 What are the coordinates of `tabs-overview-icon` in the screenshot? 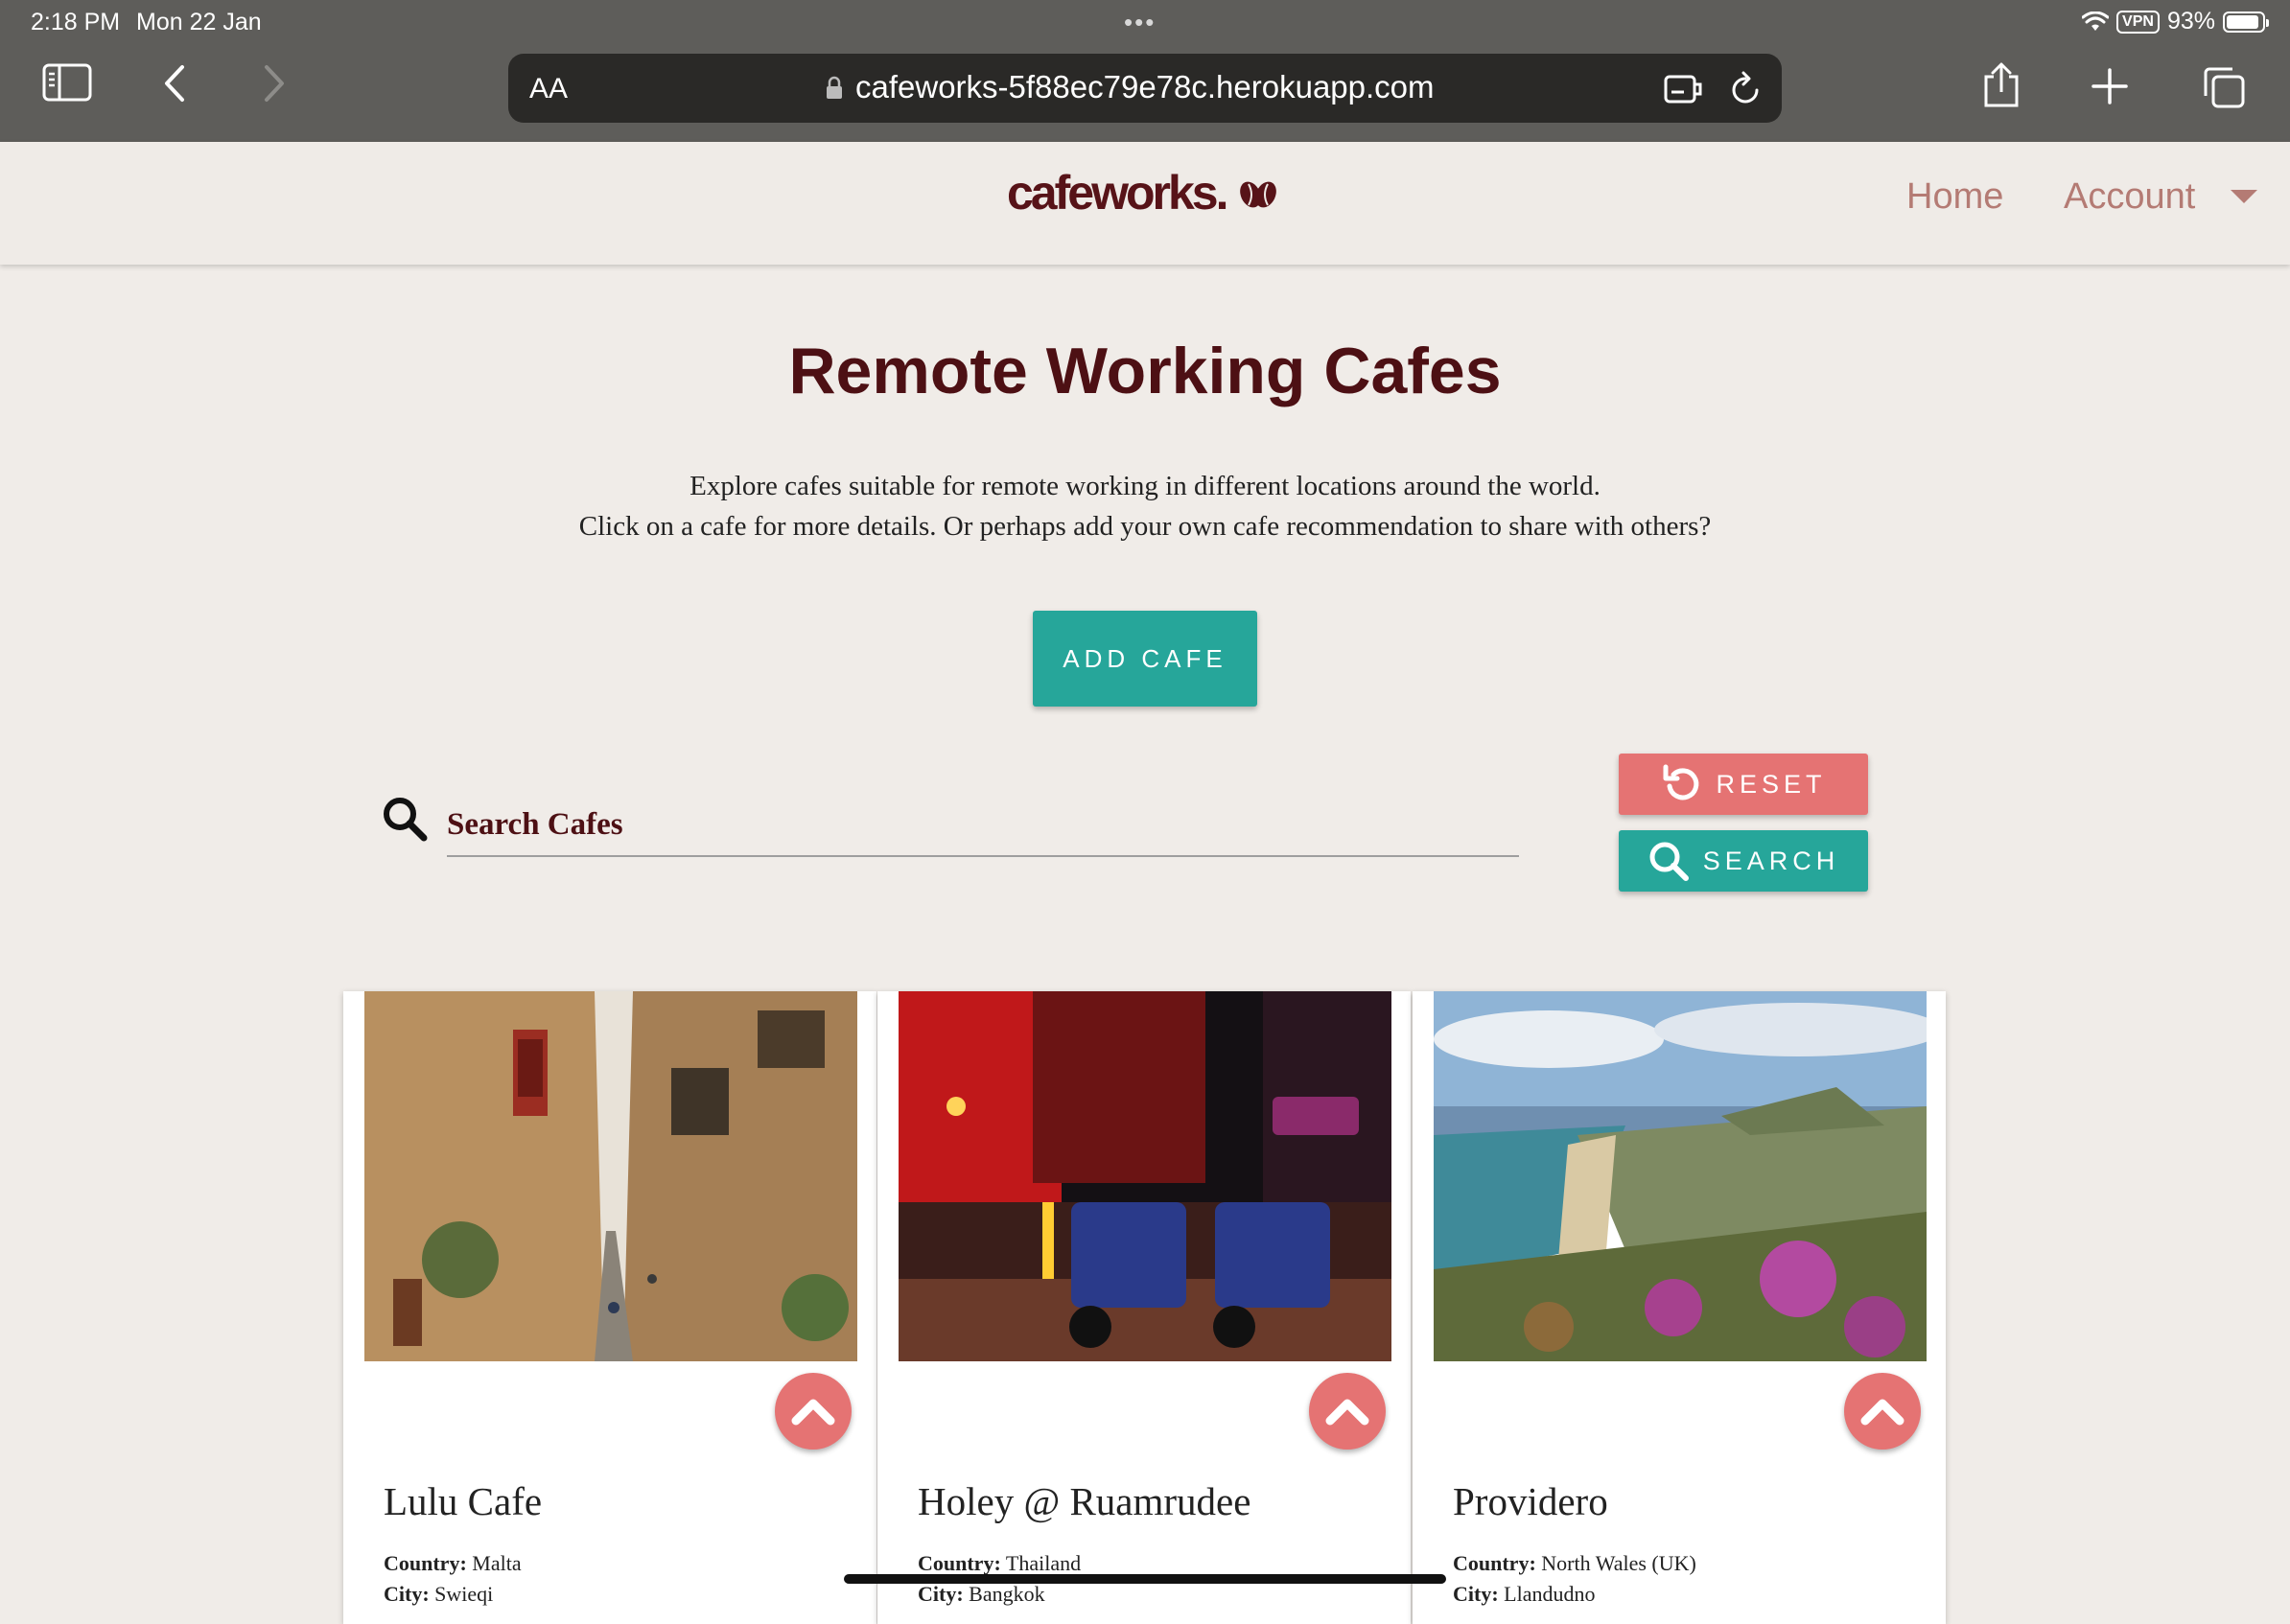 It's located at (2224, 87).